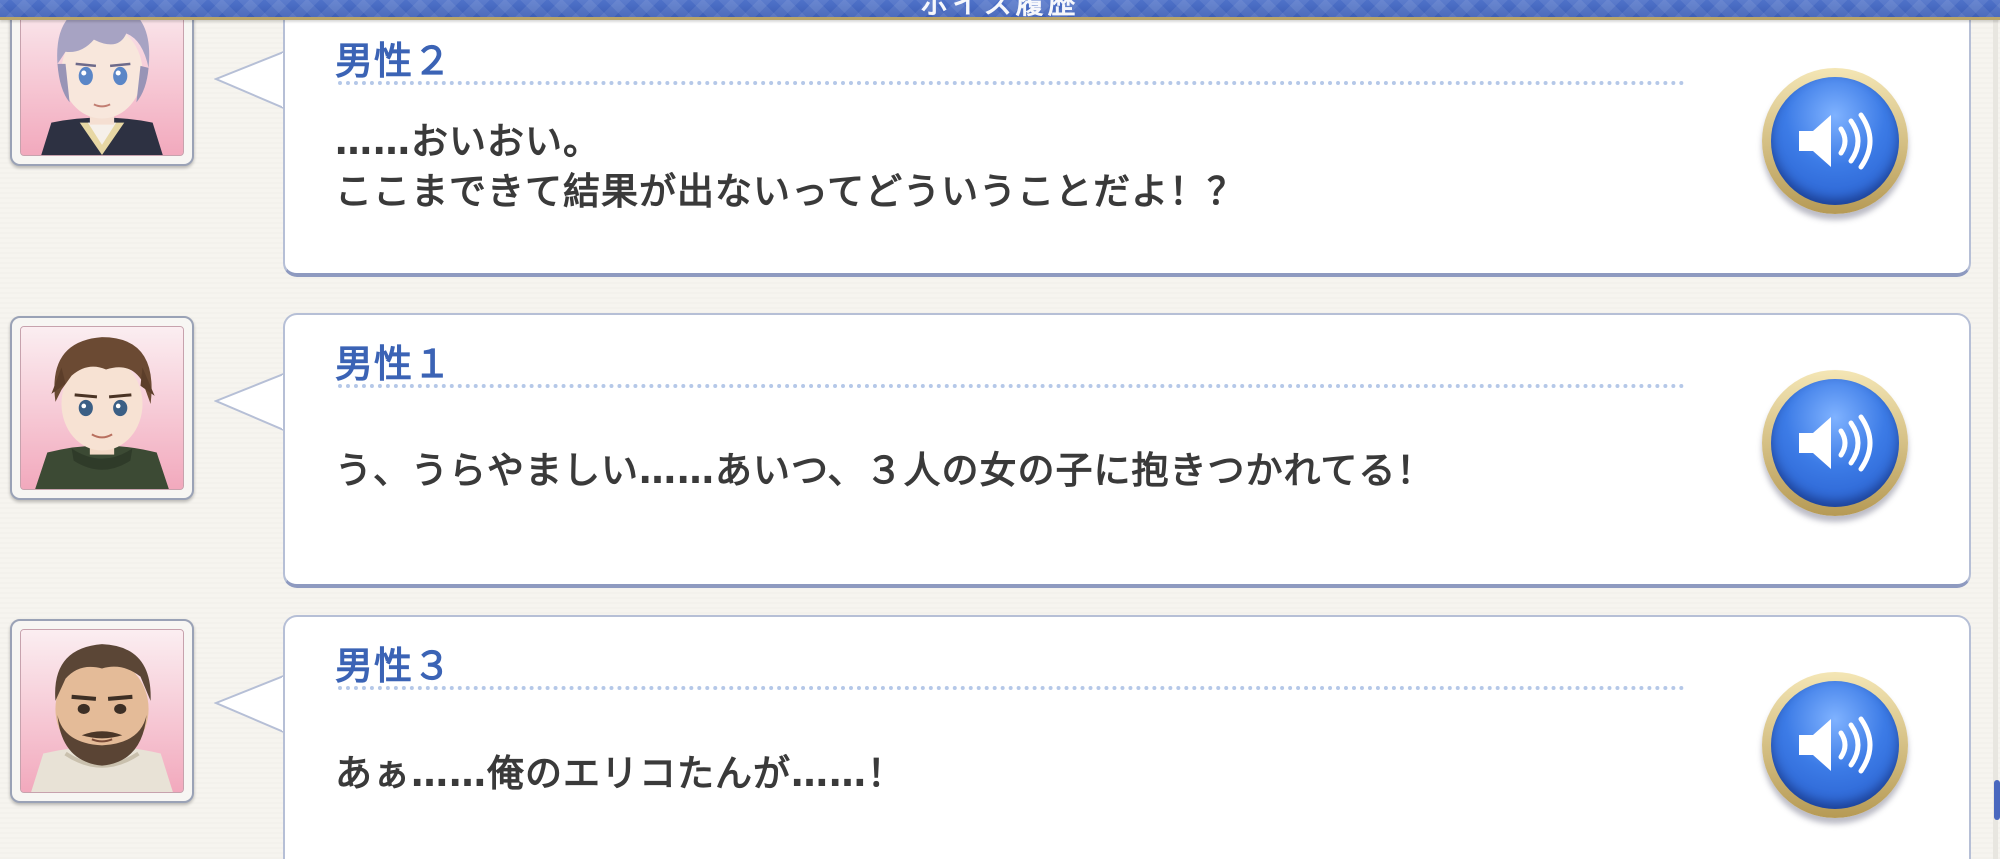  What do you see at coordinates (468, 141) in the screenshot?
I see `dialogue-line: ……おいおい。` at bounding box center [468, 141].